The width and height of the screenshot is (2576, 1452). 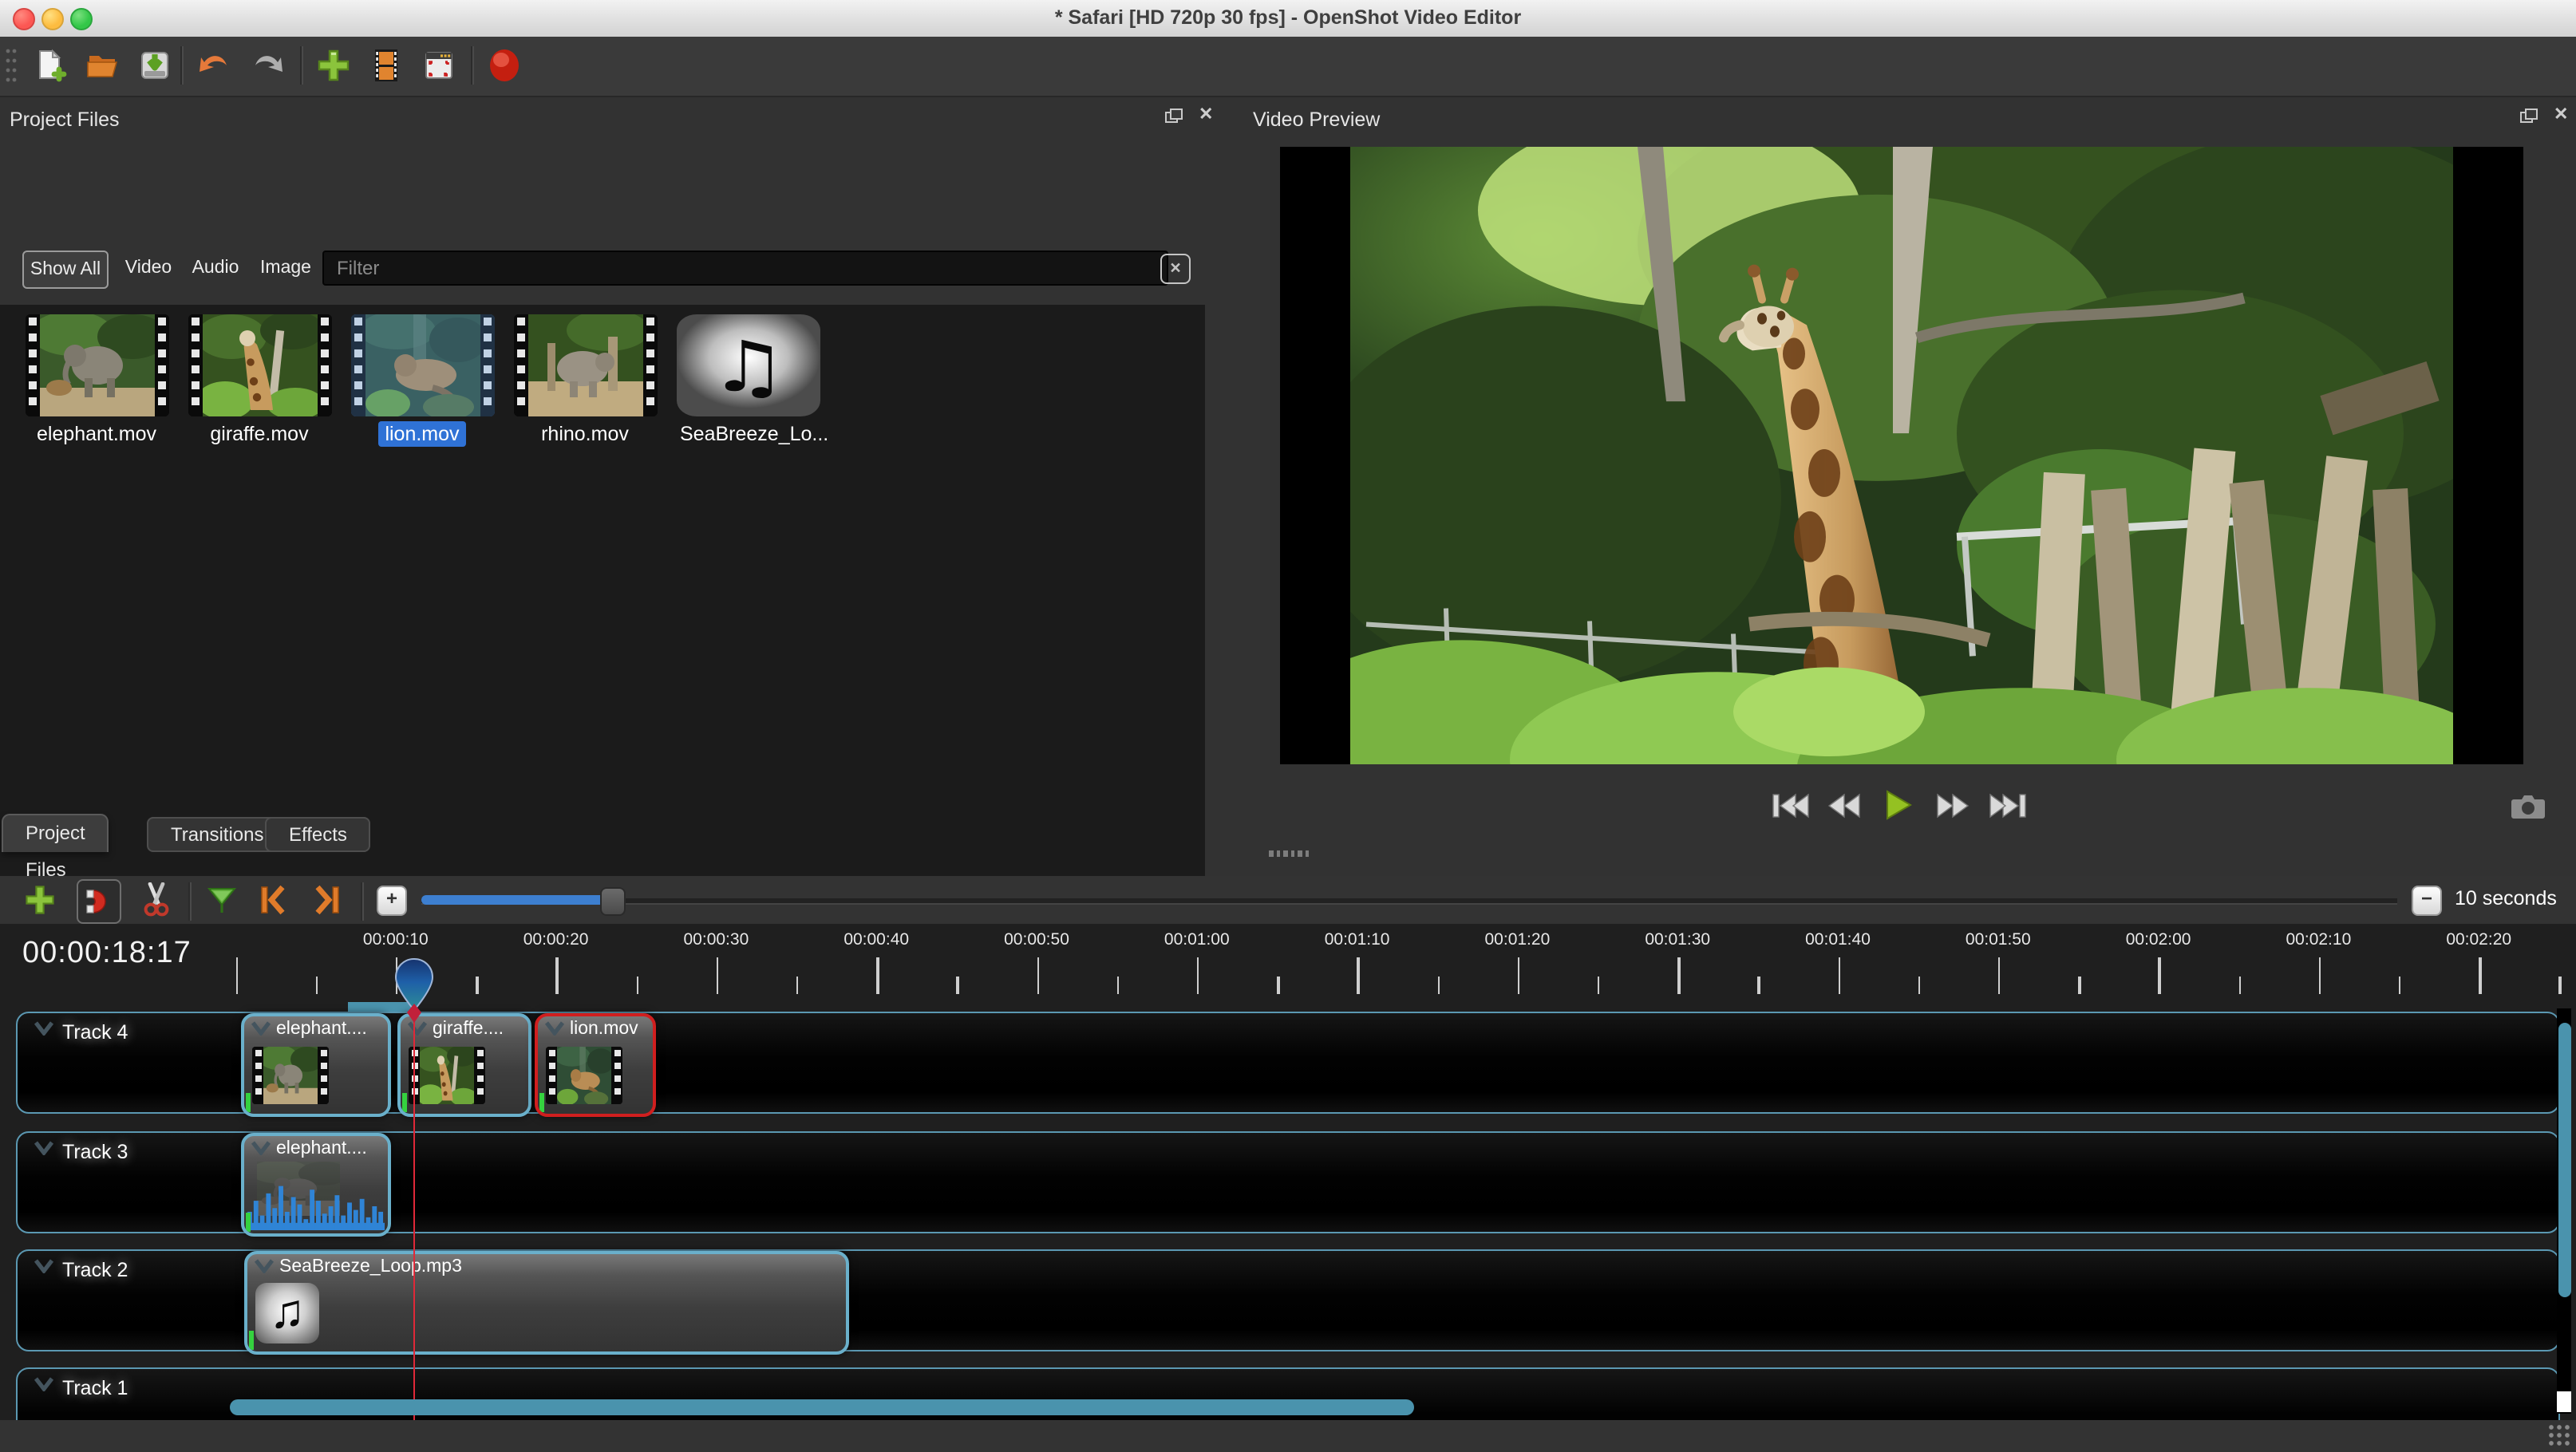 I want to click on toolbar-drag-handle, so click(x=11, y=65).